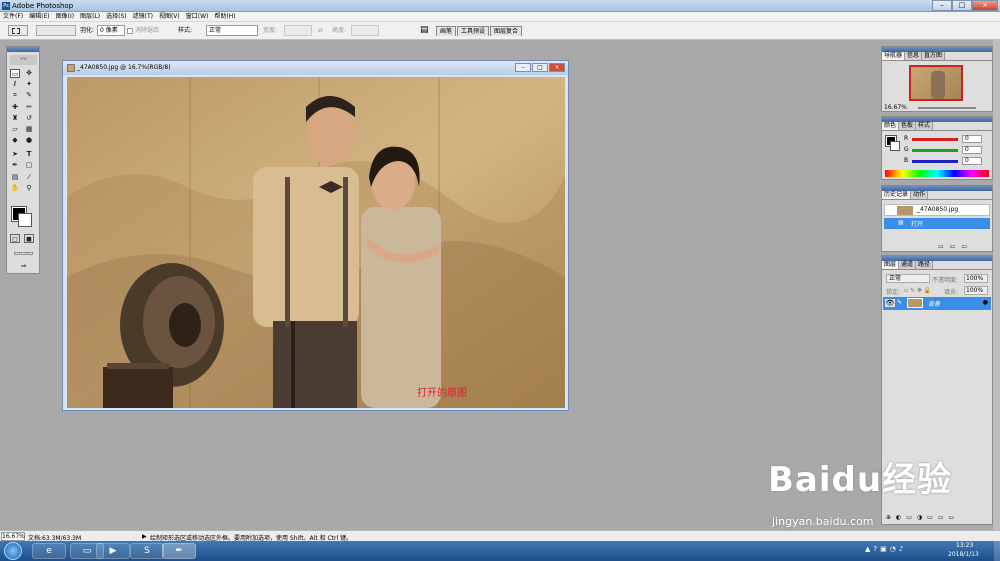  What do you see at coordinates (320, 30) in the screenshot?
I see `swap-icon: ⇄` at bounding box center [320, 30].